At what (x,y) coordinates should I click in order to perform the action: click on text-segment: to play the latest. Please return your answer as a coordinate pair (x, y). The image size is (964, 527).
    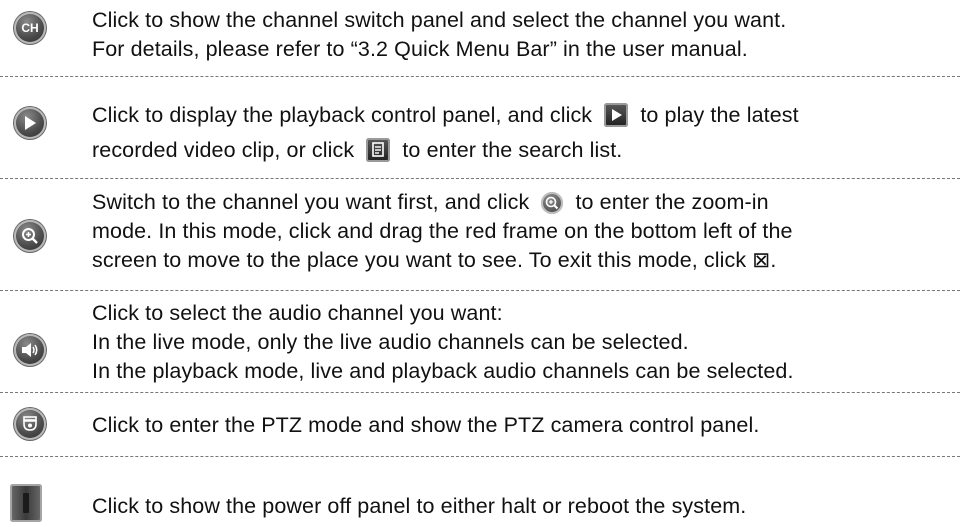
    Looking at the image, I should click on (719, 115).